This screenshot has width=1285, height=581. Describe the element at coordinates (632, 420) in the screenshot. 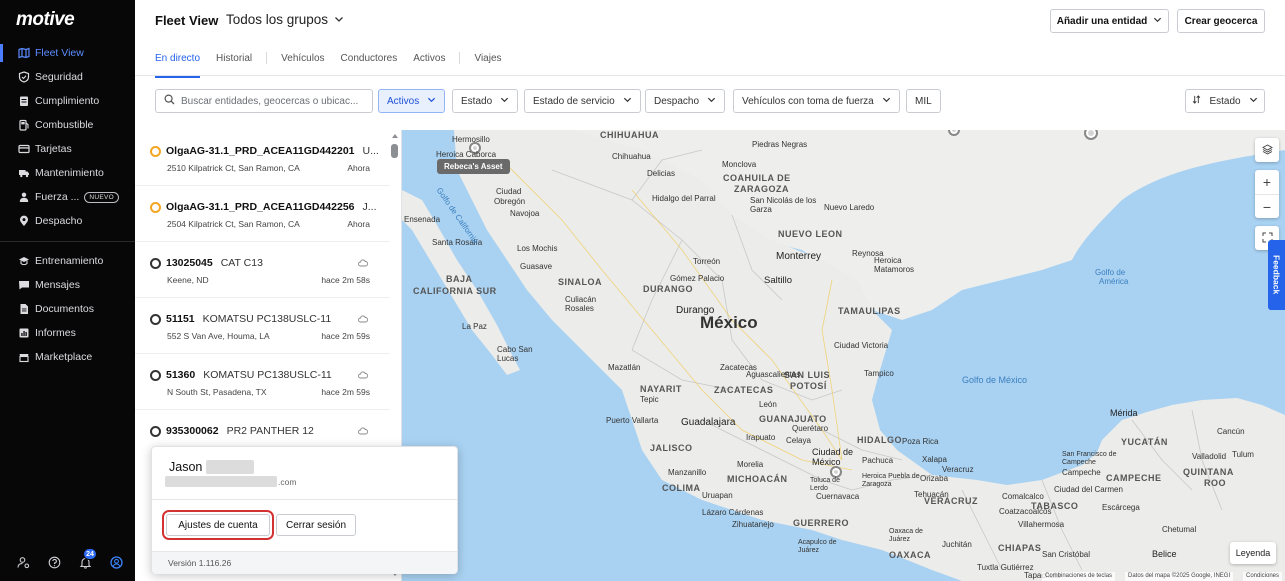

I see `city-label: Puerto Vallarta` at that location.